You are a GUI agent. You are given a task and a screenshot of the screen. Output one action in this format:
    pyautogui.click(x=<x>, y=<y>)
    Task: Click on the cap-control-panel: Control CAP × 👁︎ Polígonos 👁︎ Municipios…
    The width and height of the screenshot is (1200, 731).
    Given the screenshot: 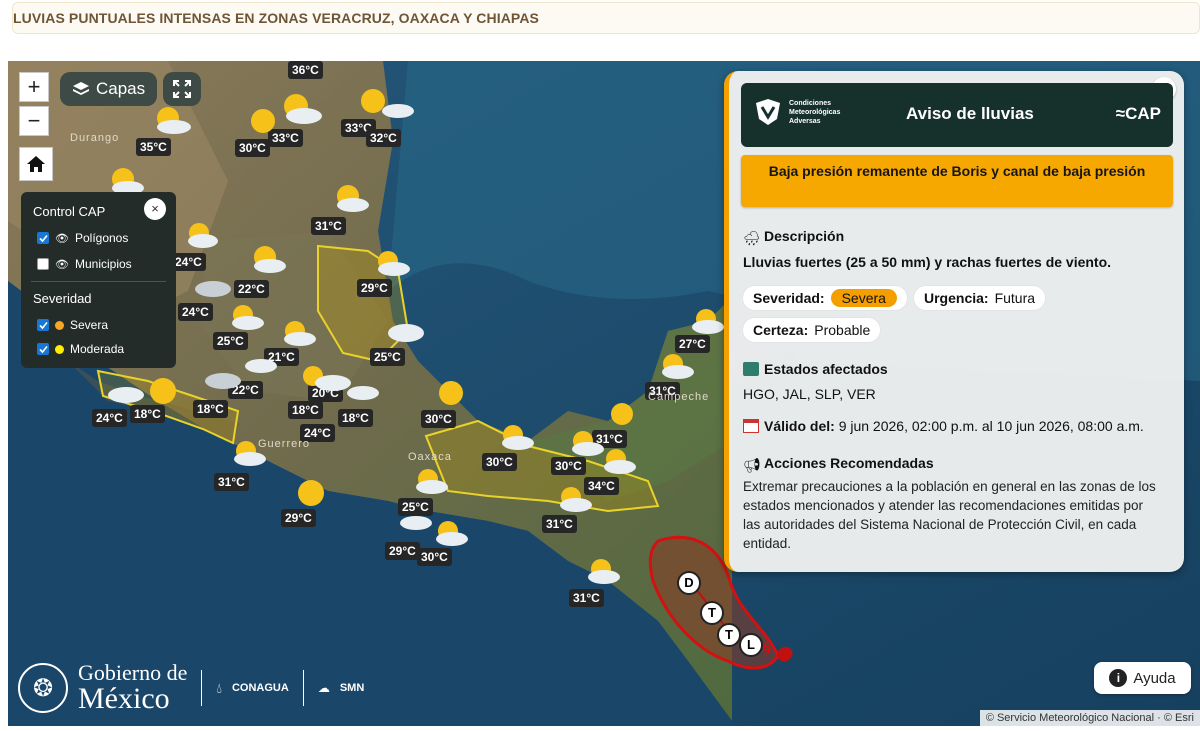 What is the action you would take?
    pyautogui.click(x=98, y=280)
    